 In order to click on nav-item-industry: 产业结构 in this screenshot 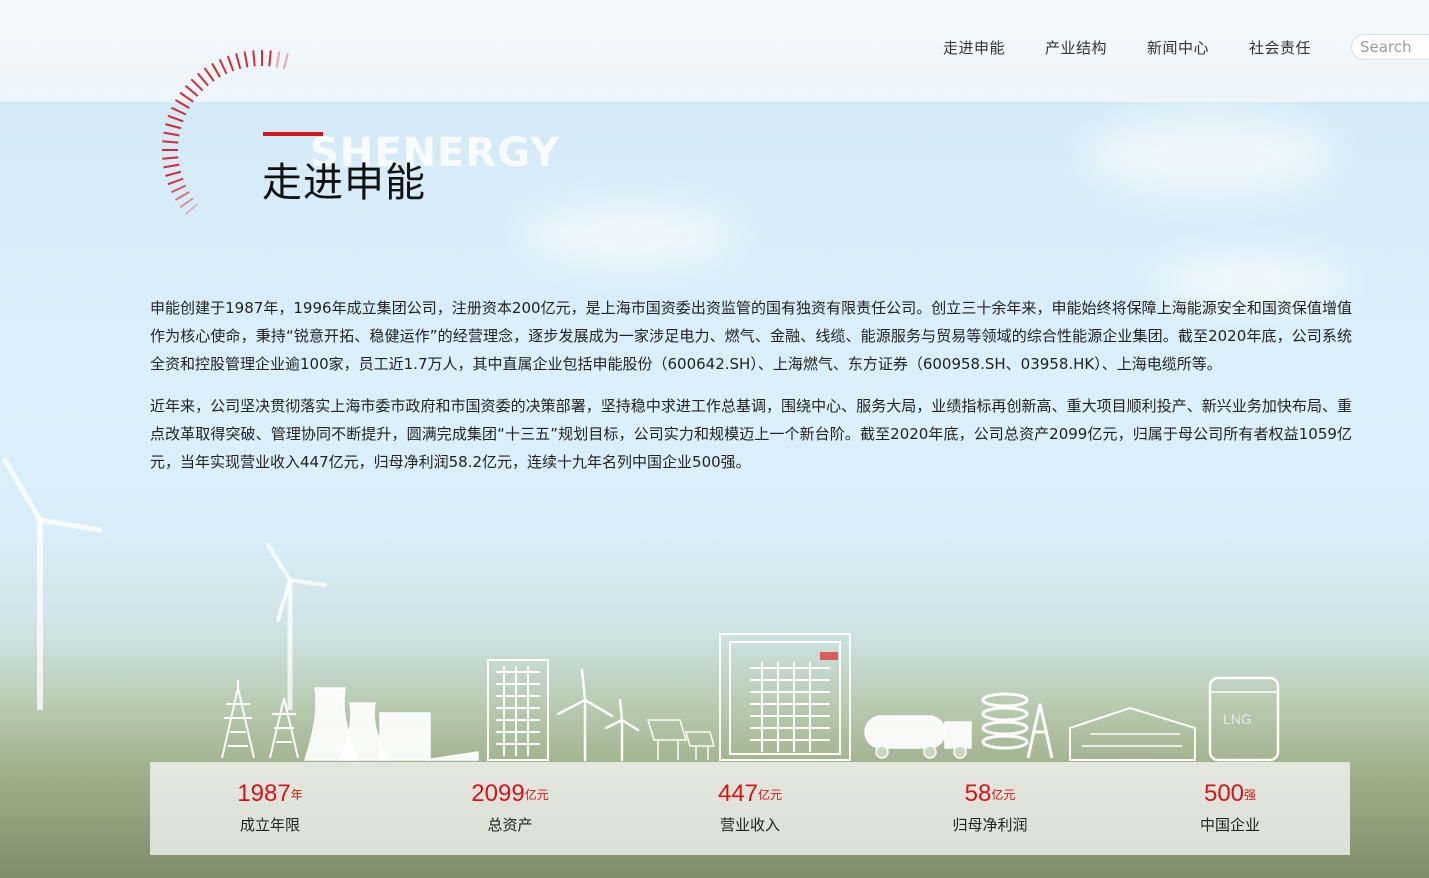, I will do `click(1076, 47)`.